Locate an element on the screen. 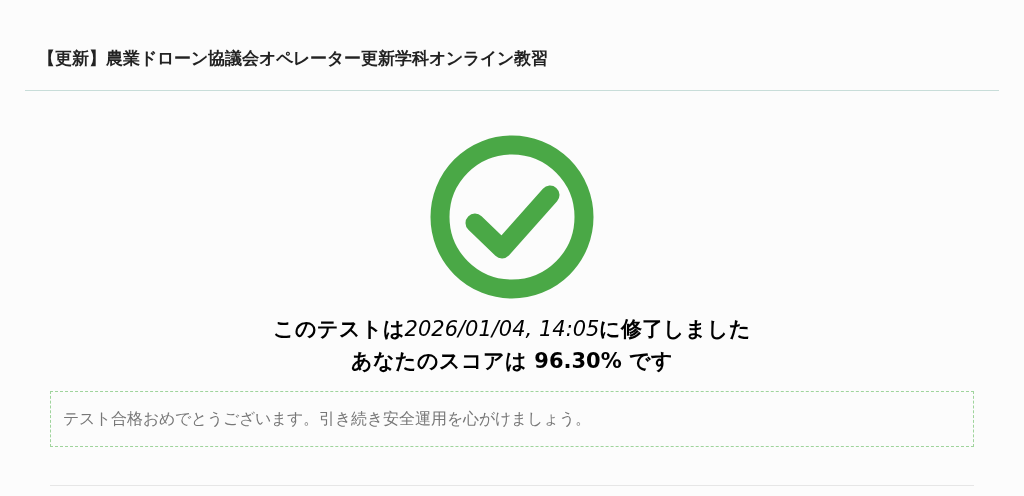 Image resolution: width=1024 pixels, height=496 pixels. message-text: テスト合格おめでとうございます。引き続き安全運用を心がけましょう。 is located at coordinates (327, 418).